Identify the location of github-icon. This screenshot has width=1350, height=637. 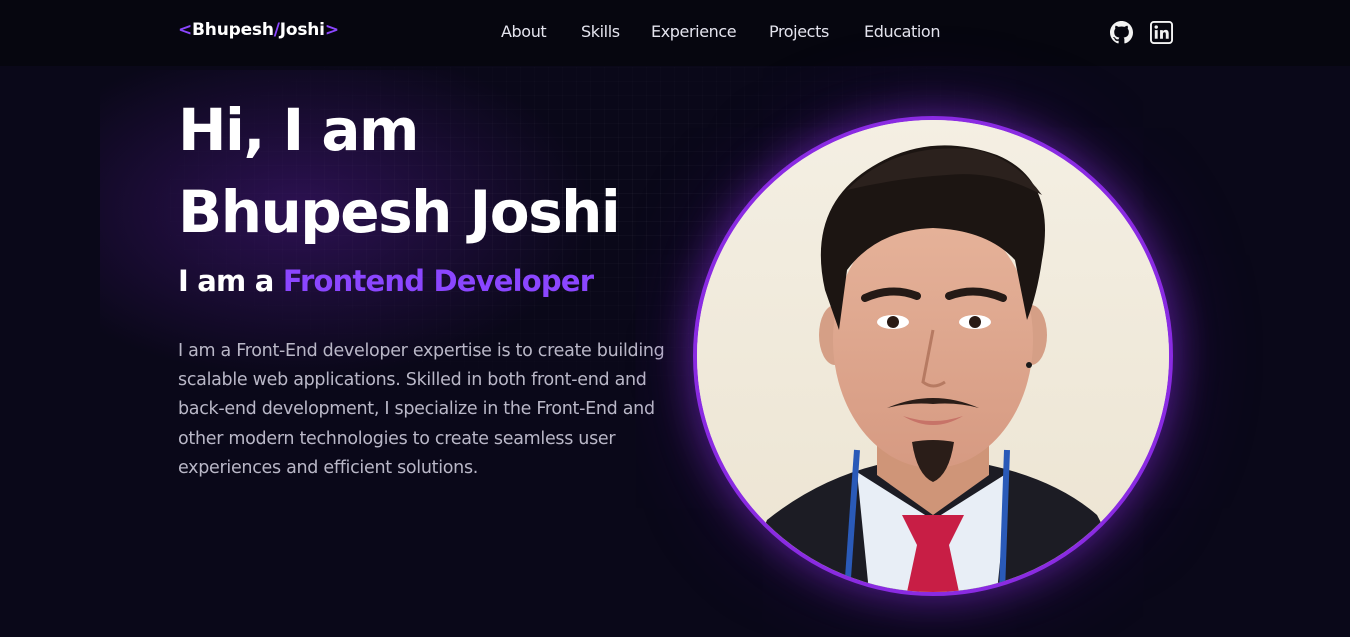
(1121, 32).